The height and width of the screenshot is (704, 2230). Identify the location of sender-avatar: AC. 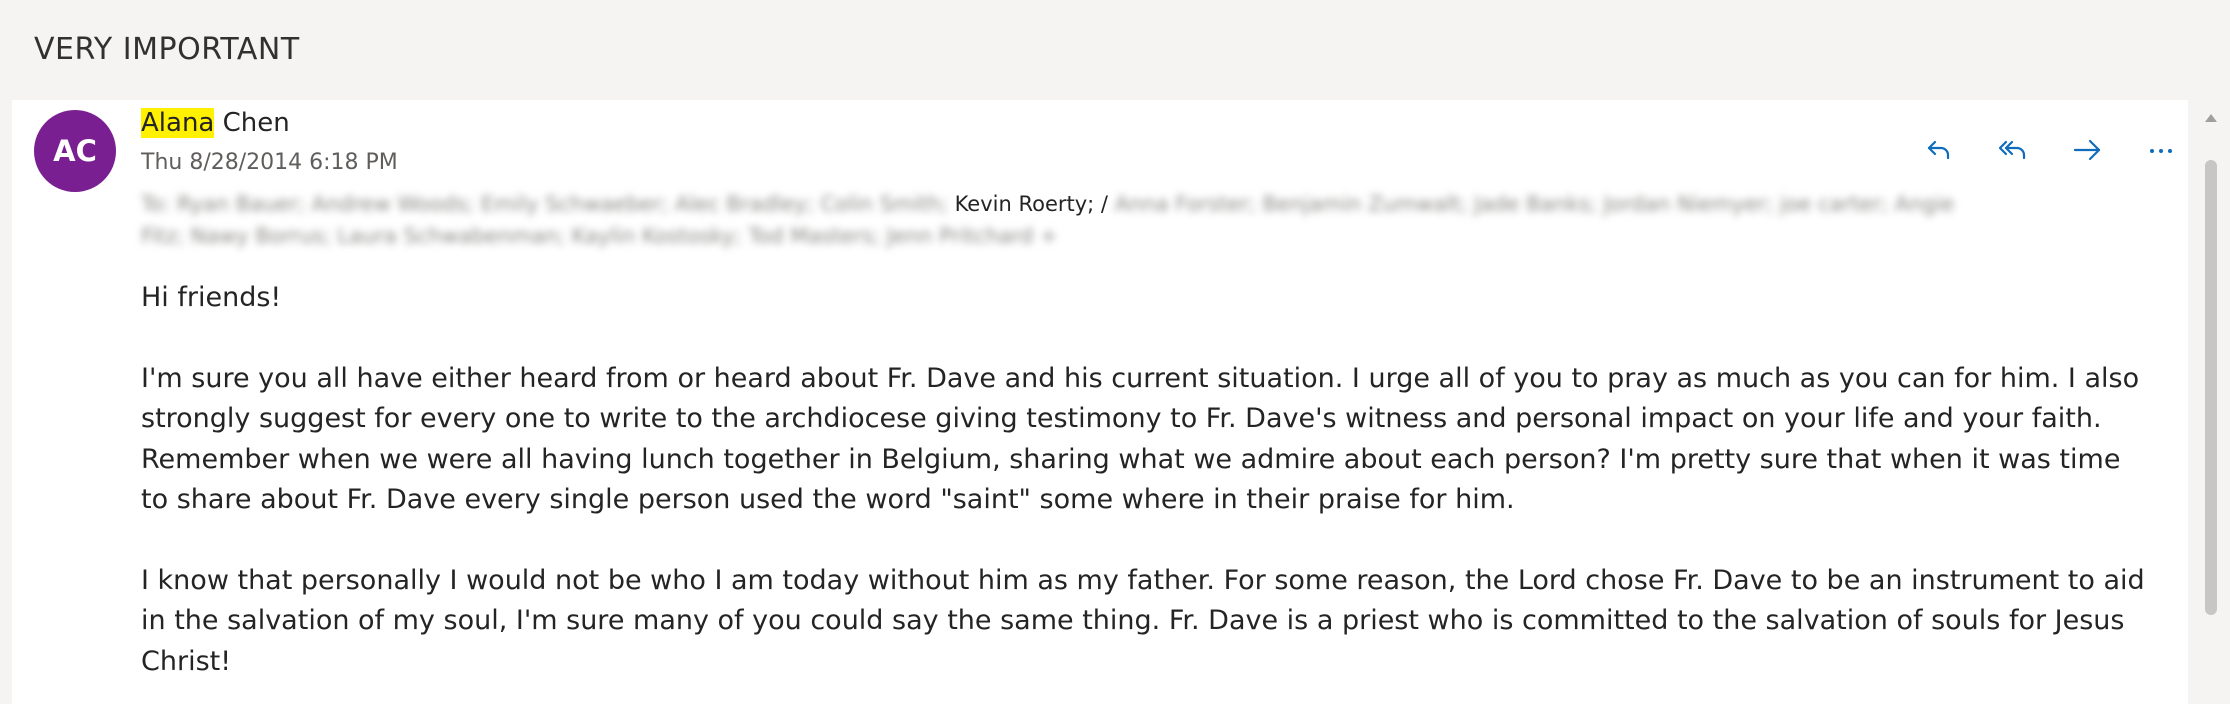
(75, 151).